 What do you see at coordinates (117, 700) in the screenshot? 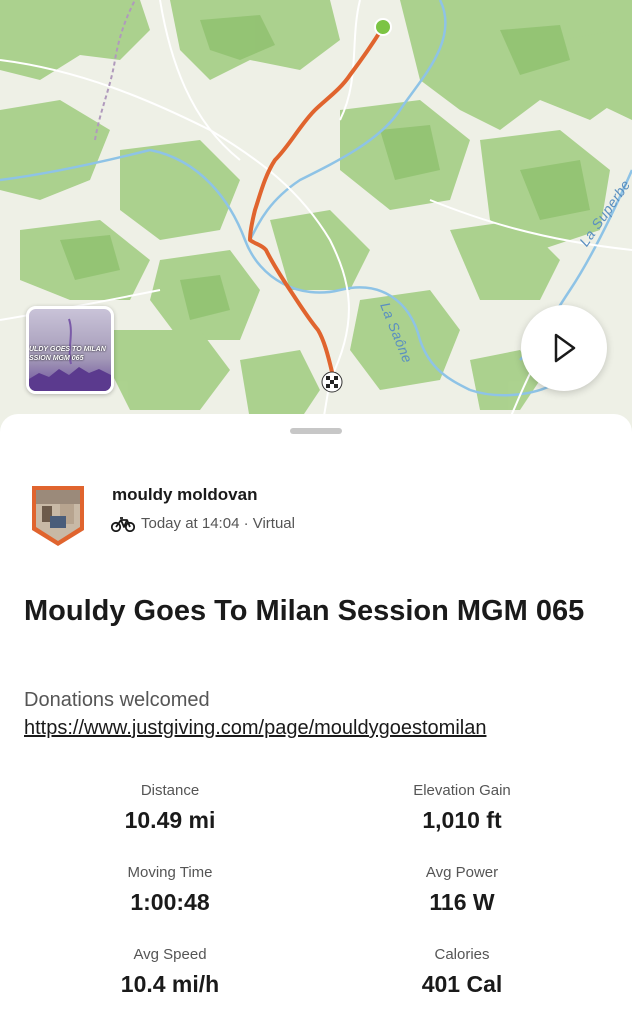
I see `activity-description: Donations welcomed` at bounding box center [117, 700].